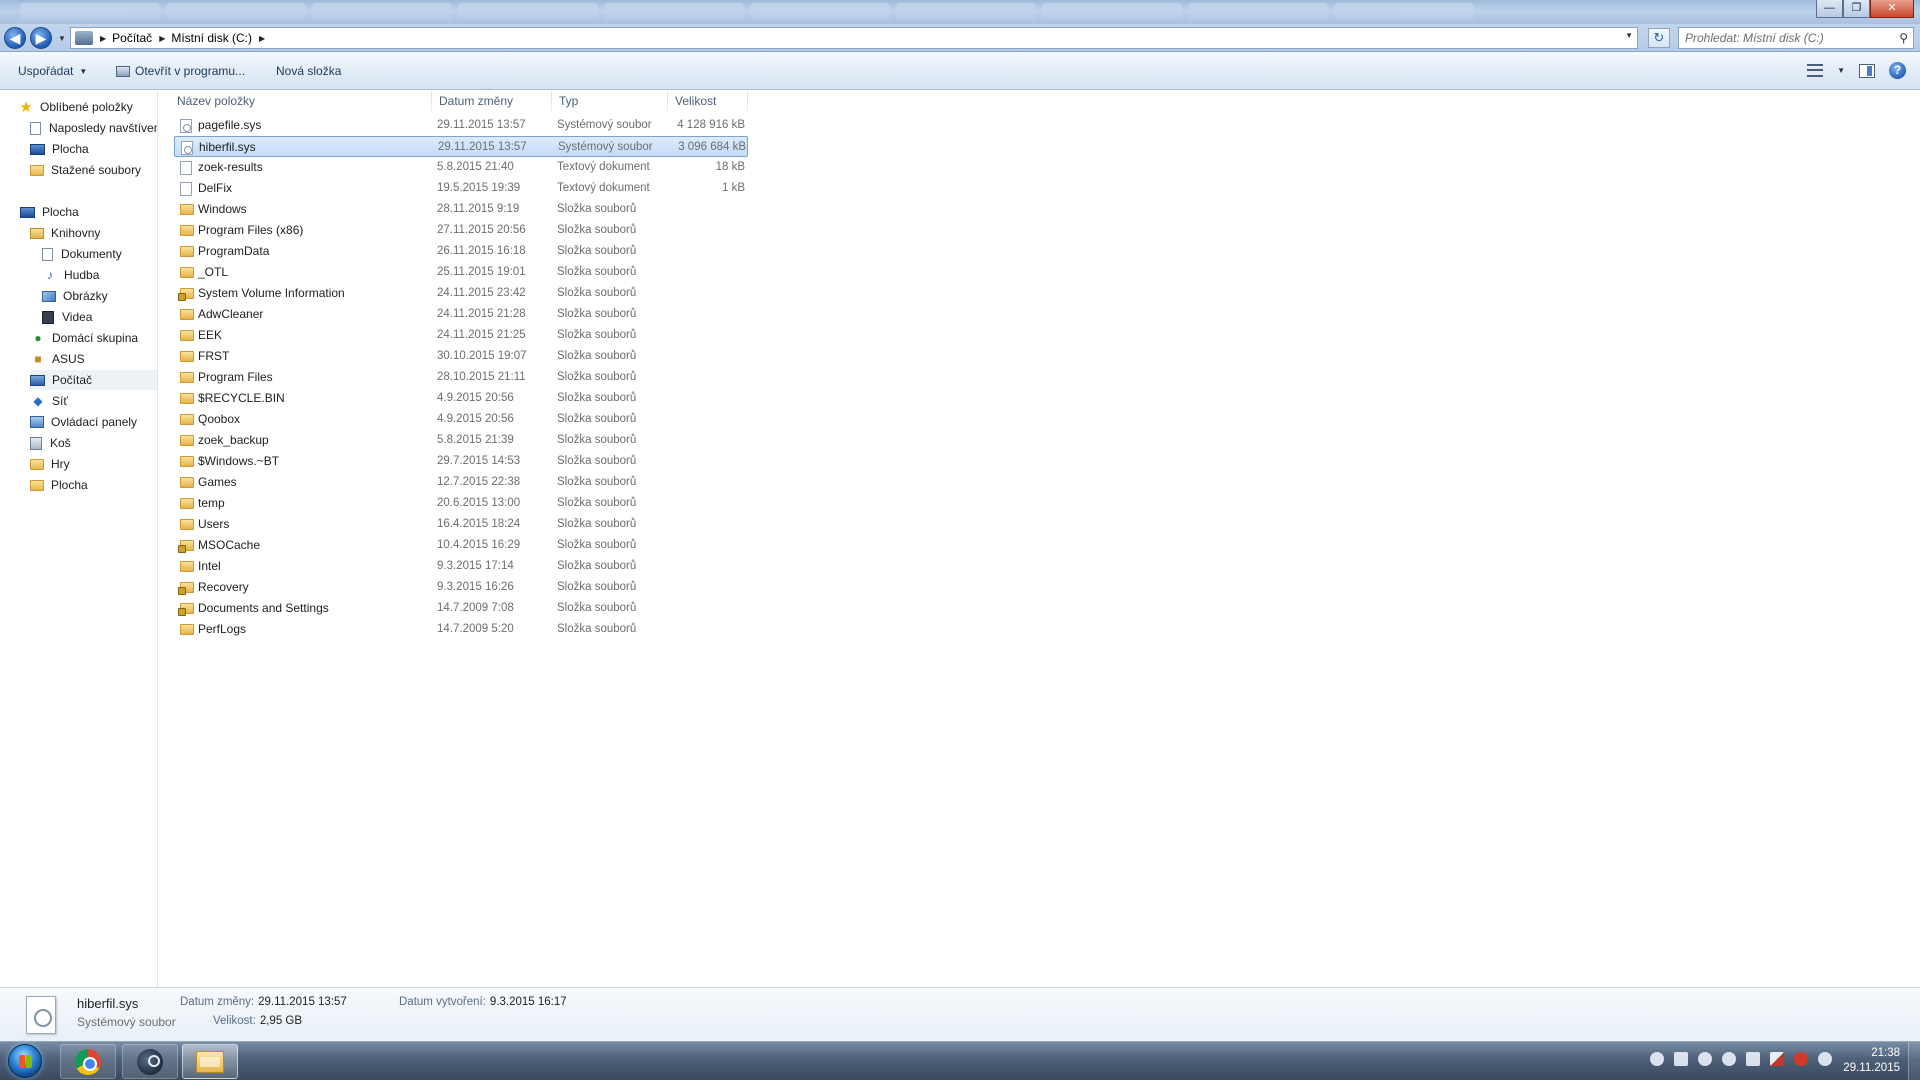 This screenshot has width=1920, height=1080. What do you see at coordinates (461, 524) in the screenshot?
I see `table-row: Users 16.4.2015 18:24 Složka souborů` at bounding box center [461, 524].